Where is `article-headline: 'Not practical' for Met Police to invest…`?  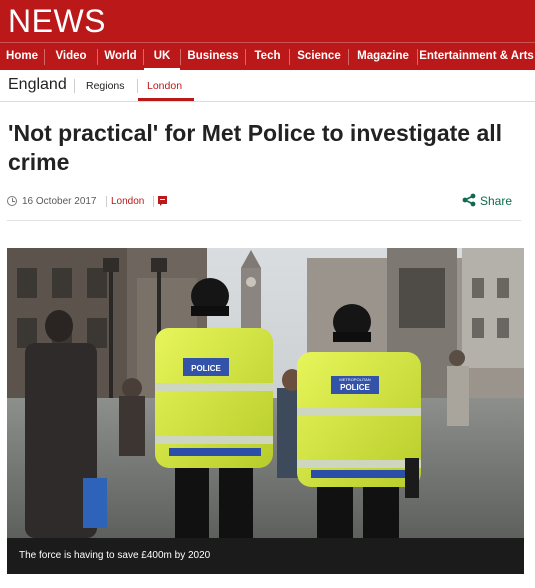 article-headline: 'Not practical' for Met Police to invest… is located at coordinates (255, 147).